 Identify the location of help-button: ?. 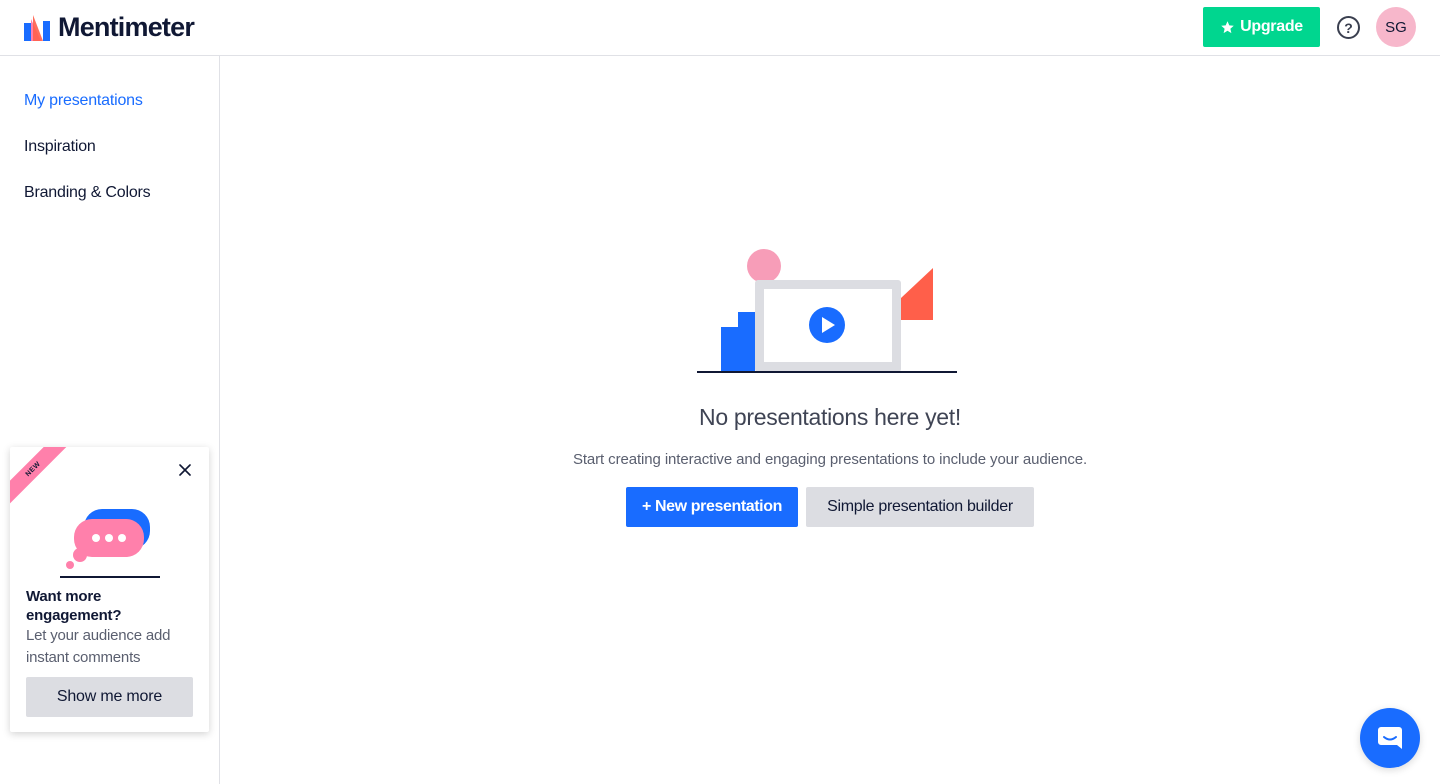
(1348, 27).